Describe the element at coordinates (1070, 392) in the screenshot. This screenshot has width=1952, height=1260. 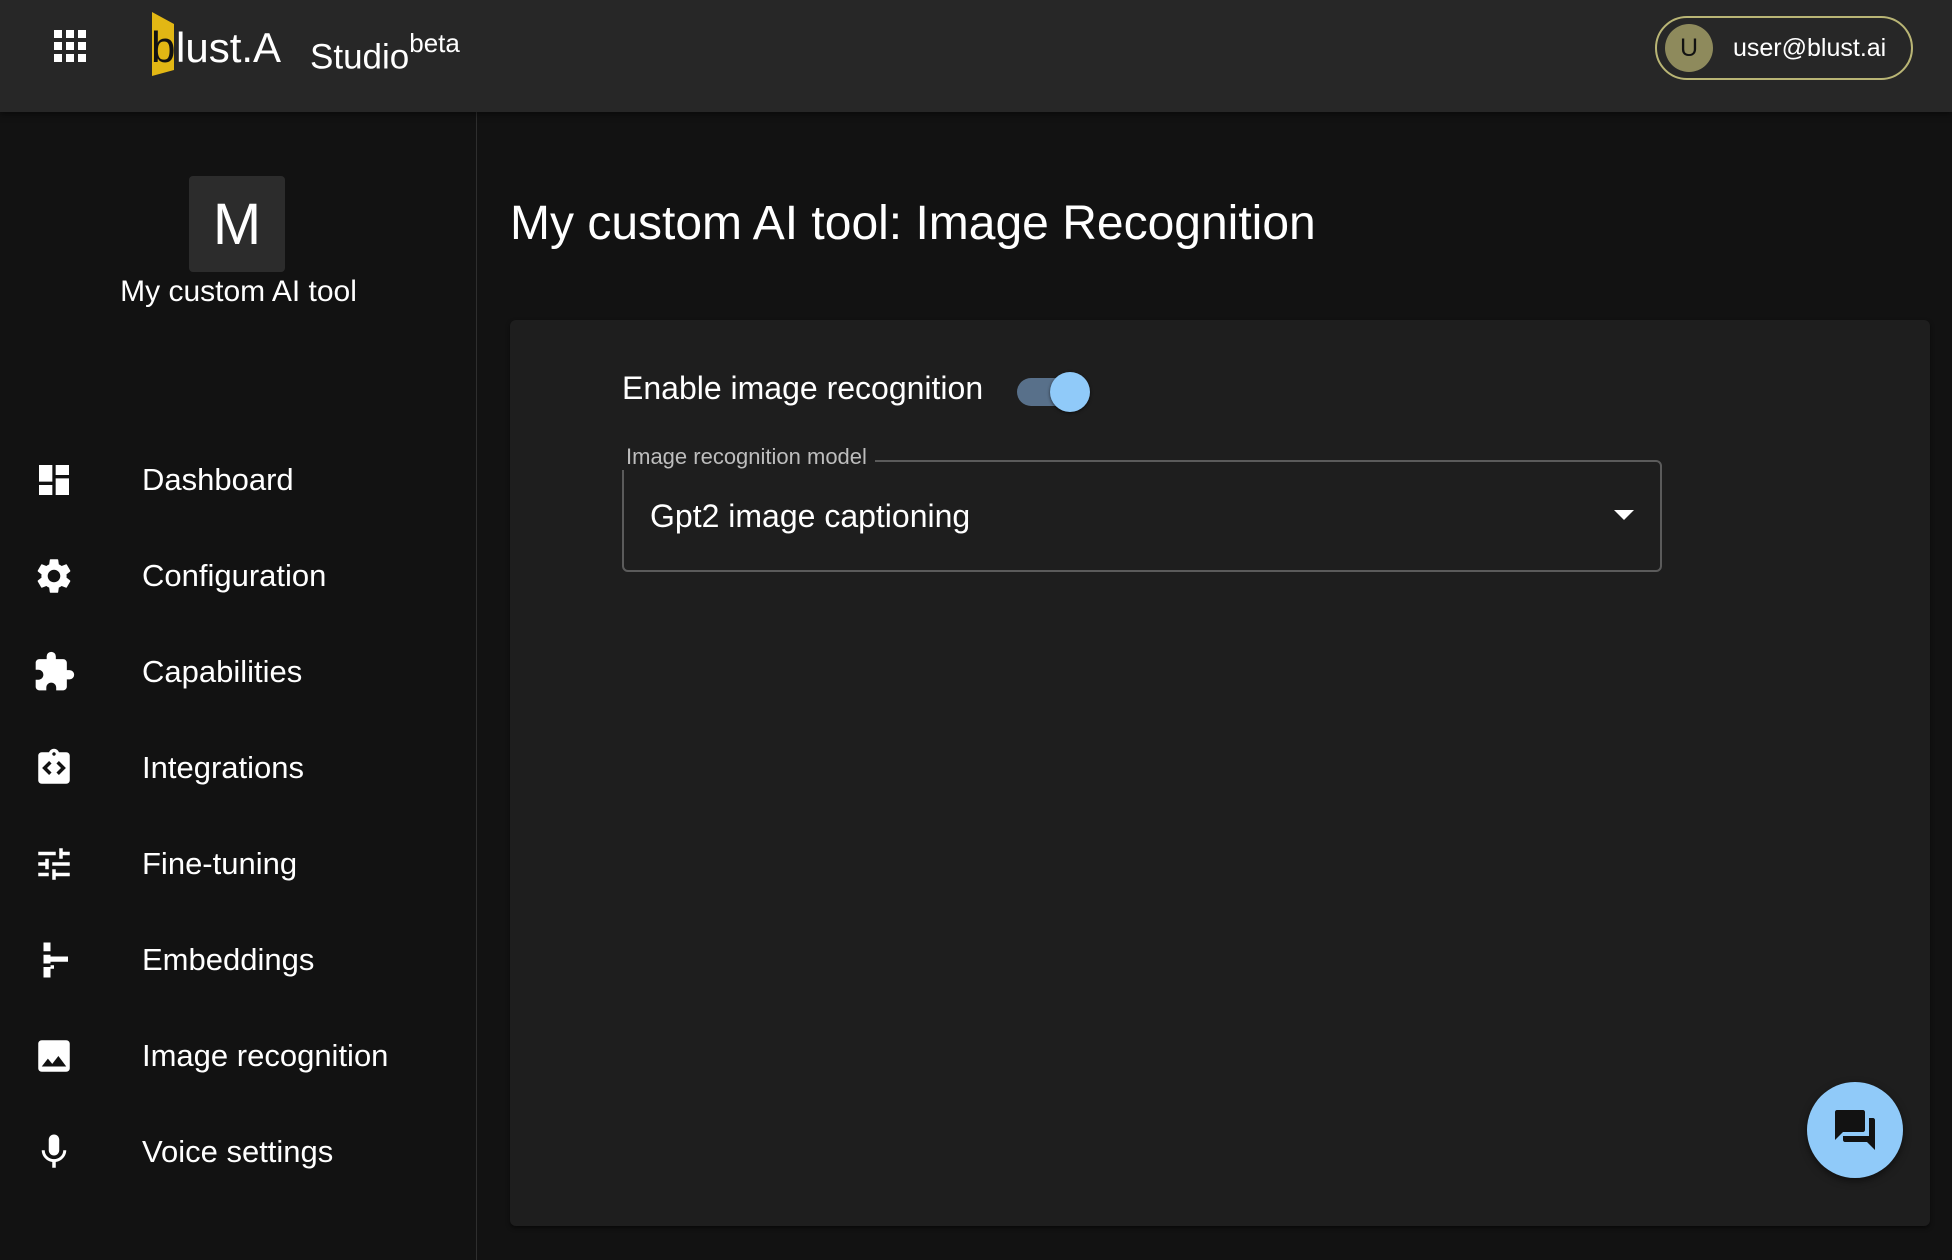
I see `switch-thumb` at that location.